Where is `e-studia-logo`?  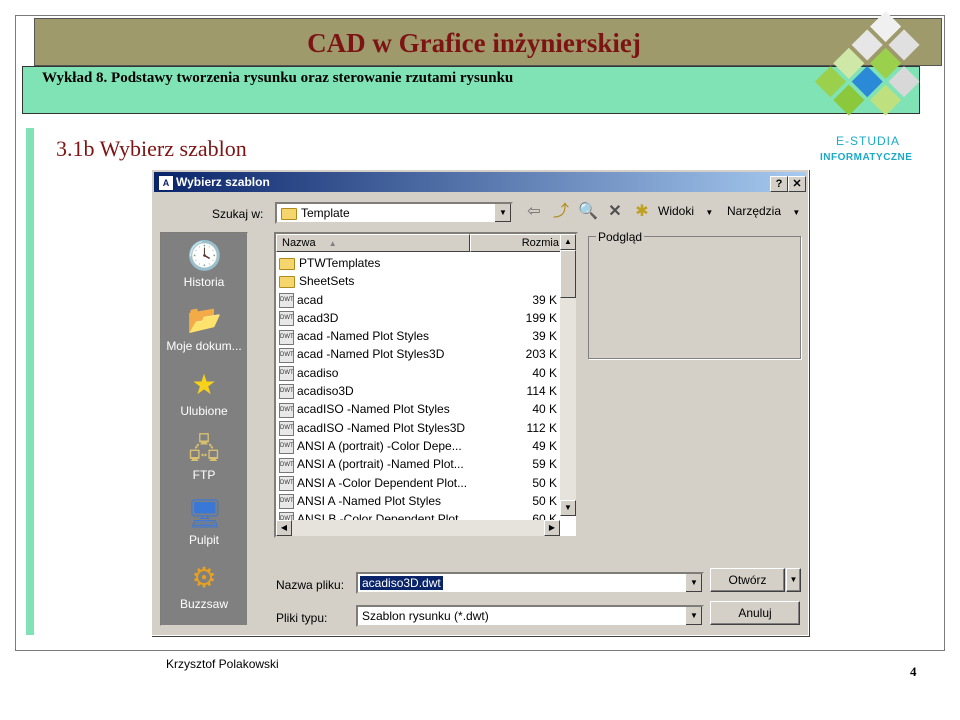
e-studia-logo is located at coordinates (867, 63).